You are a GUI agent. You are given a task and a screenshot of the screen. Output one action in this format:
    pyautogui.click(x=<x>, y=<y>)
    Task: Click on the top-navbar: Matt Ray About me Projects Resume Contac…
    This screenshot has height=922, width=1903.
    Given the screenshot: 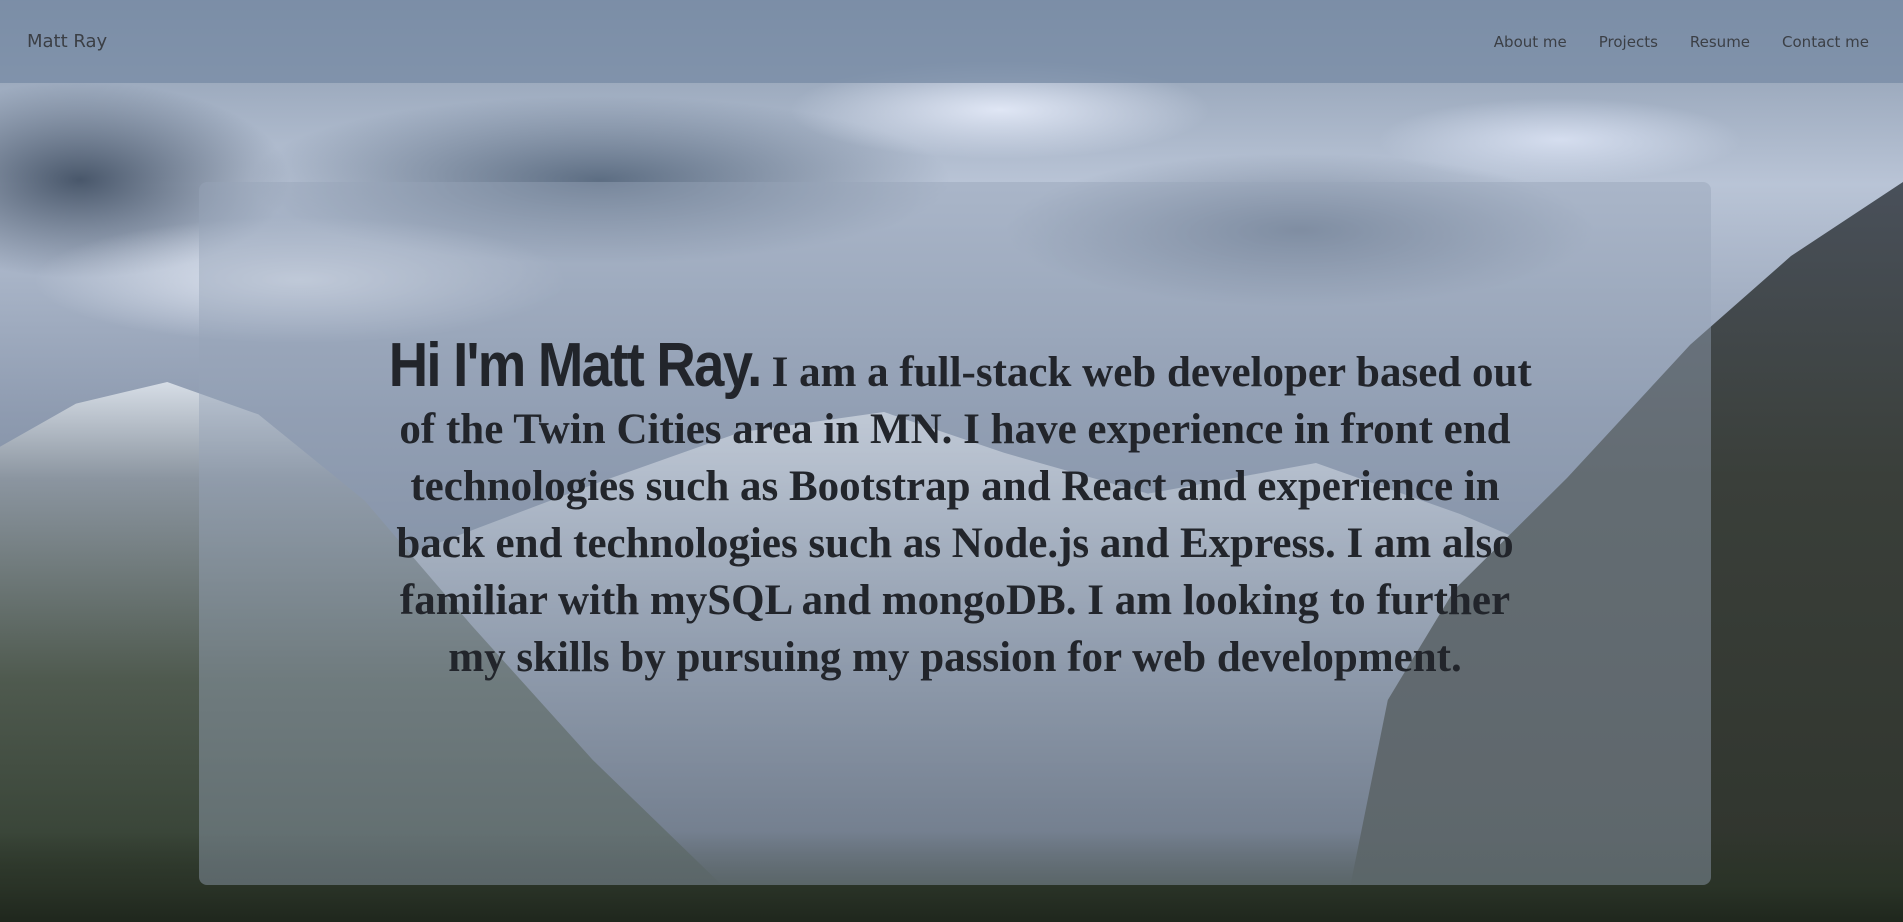 What is the action you would take?
    pyautogui.click(x=951, y=41)
    